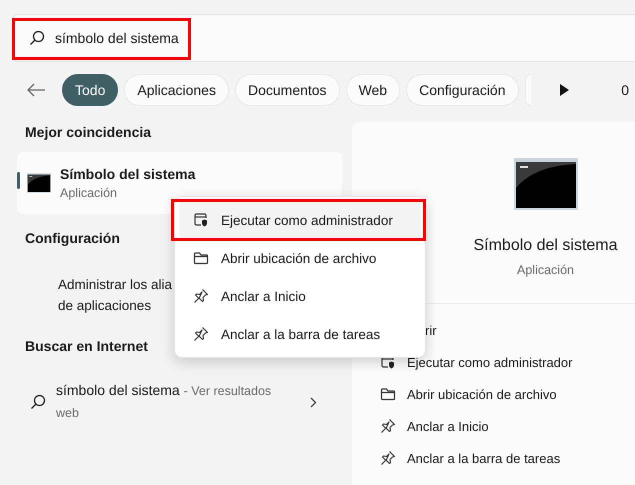  Describe the element at coordinates (483, 458) in the screenshot. I see `action-link: Anclar a la barra de tareas` at that location.